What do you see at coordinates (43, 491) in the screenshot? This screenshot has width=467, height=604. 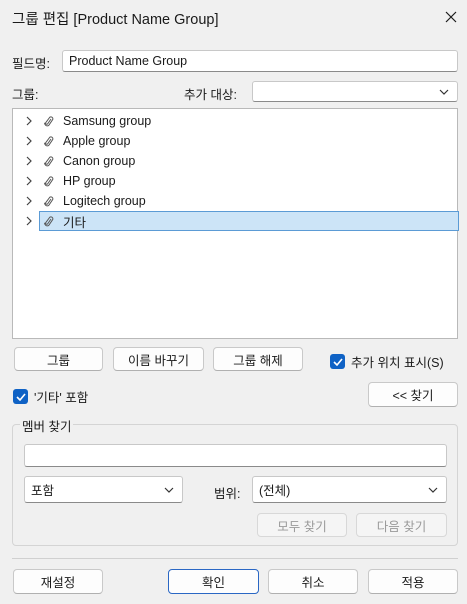 I see `match-mode-value: 포함` at bounding box center [43, 491].